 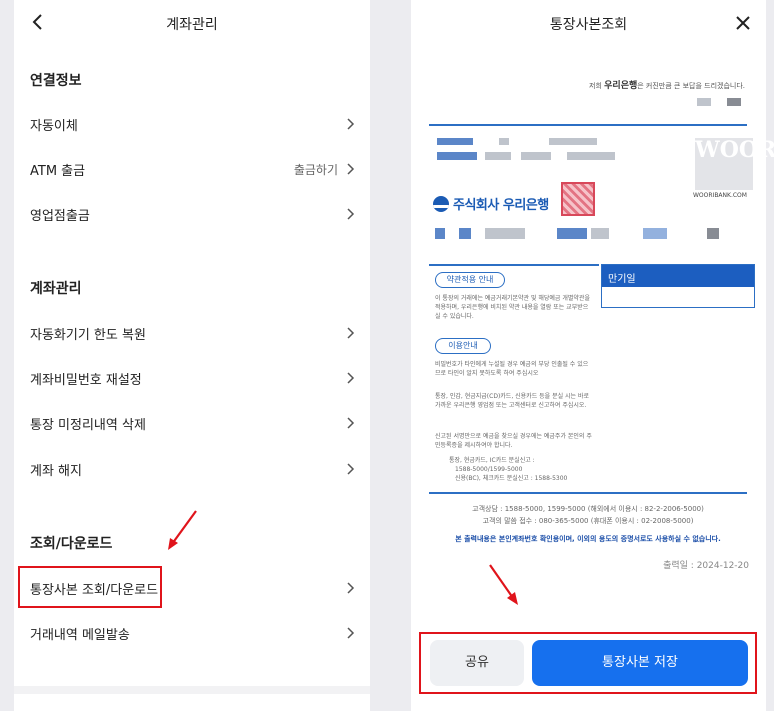 What do you see at coordinates (192, 214) in the screenshot?
I see `menu-branch-withdraw: 영업점출금` at bounding box center [192, 214].